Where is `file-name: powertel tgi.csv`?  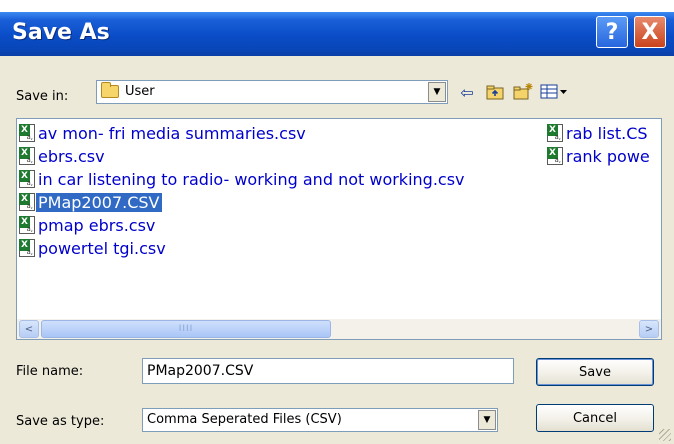
file-name: powertel tgi.csv is located at coordinates (102, 248).